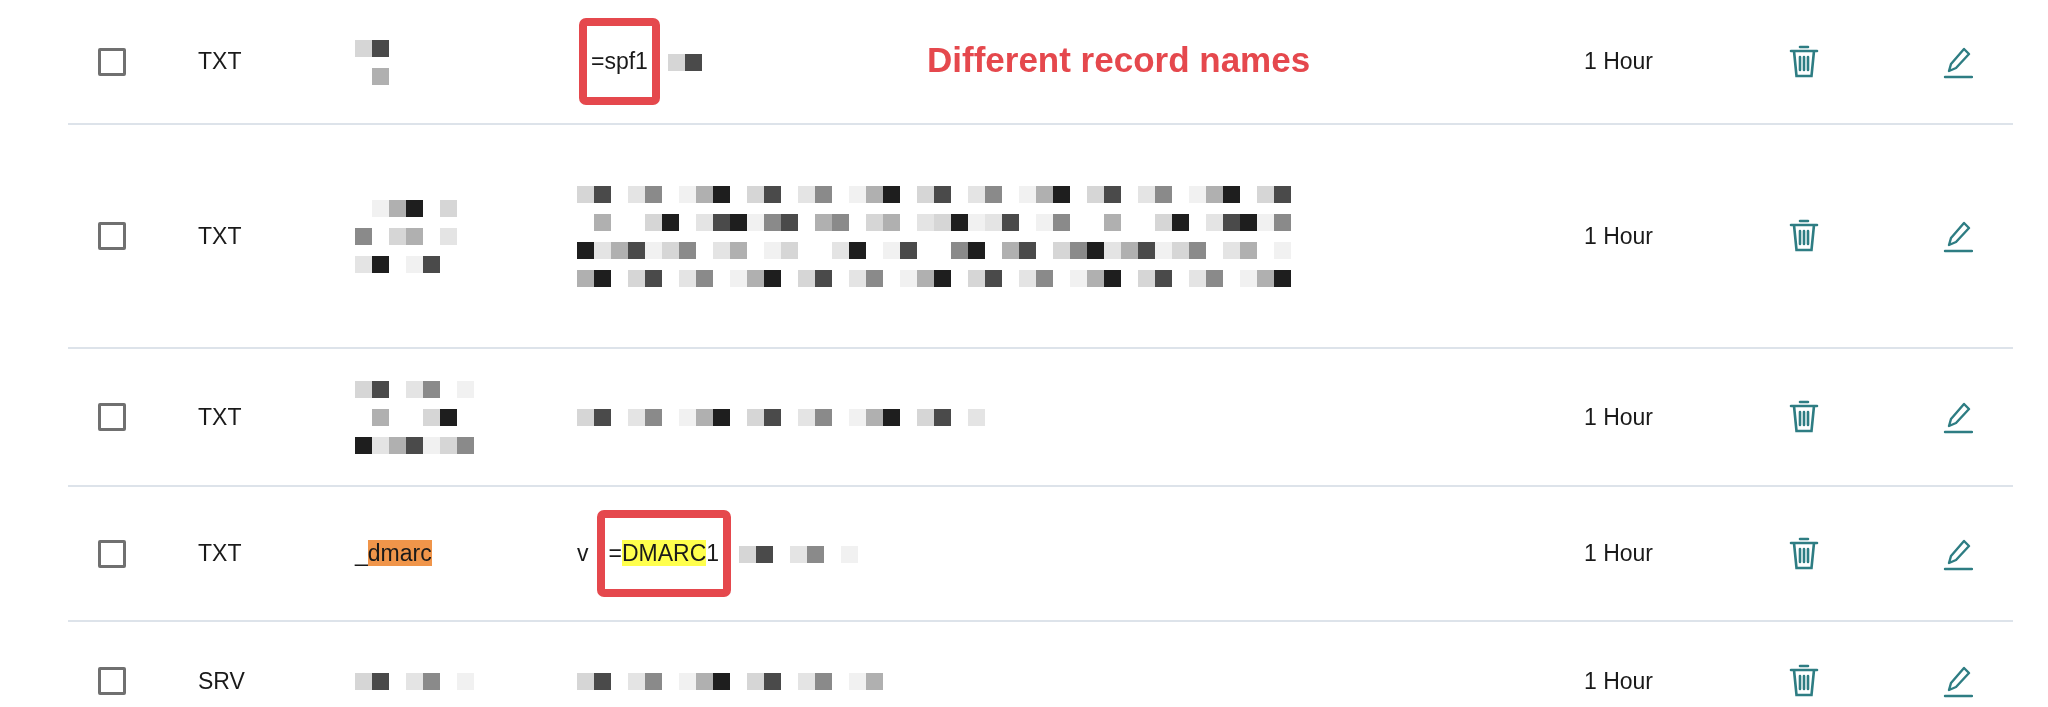 The height and width of the screenshot is (707, 2048). Describe the element at coordinates (619, 61) in the screenshot. I see `record-value: =spf1` at that location.